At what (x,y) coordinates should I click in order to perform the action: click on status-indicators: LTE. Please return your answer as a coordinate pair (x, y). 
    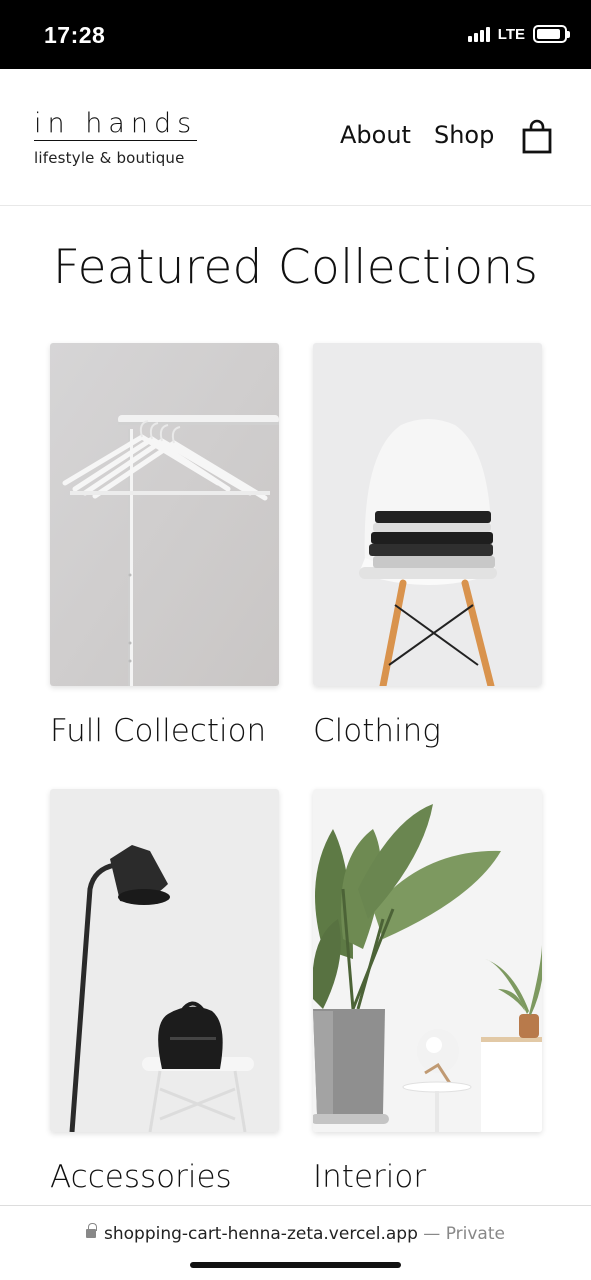
    Looking at the image, I should click on (518, 34).